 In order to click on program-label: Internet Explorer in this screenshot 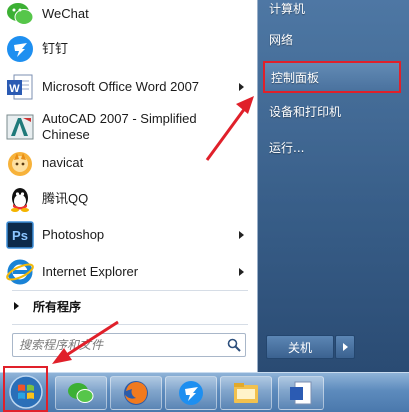, I will do `click(90, 271)`.